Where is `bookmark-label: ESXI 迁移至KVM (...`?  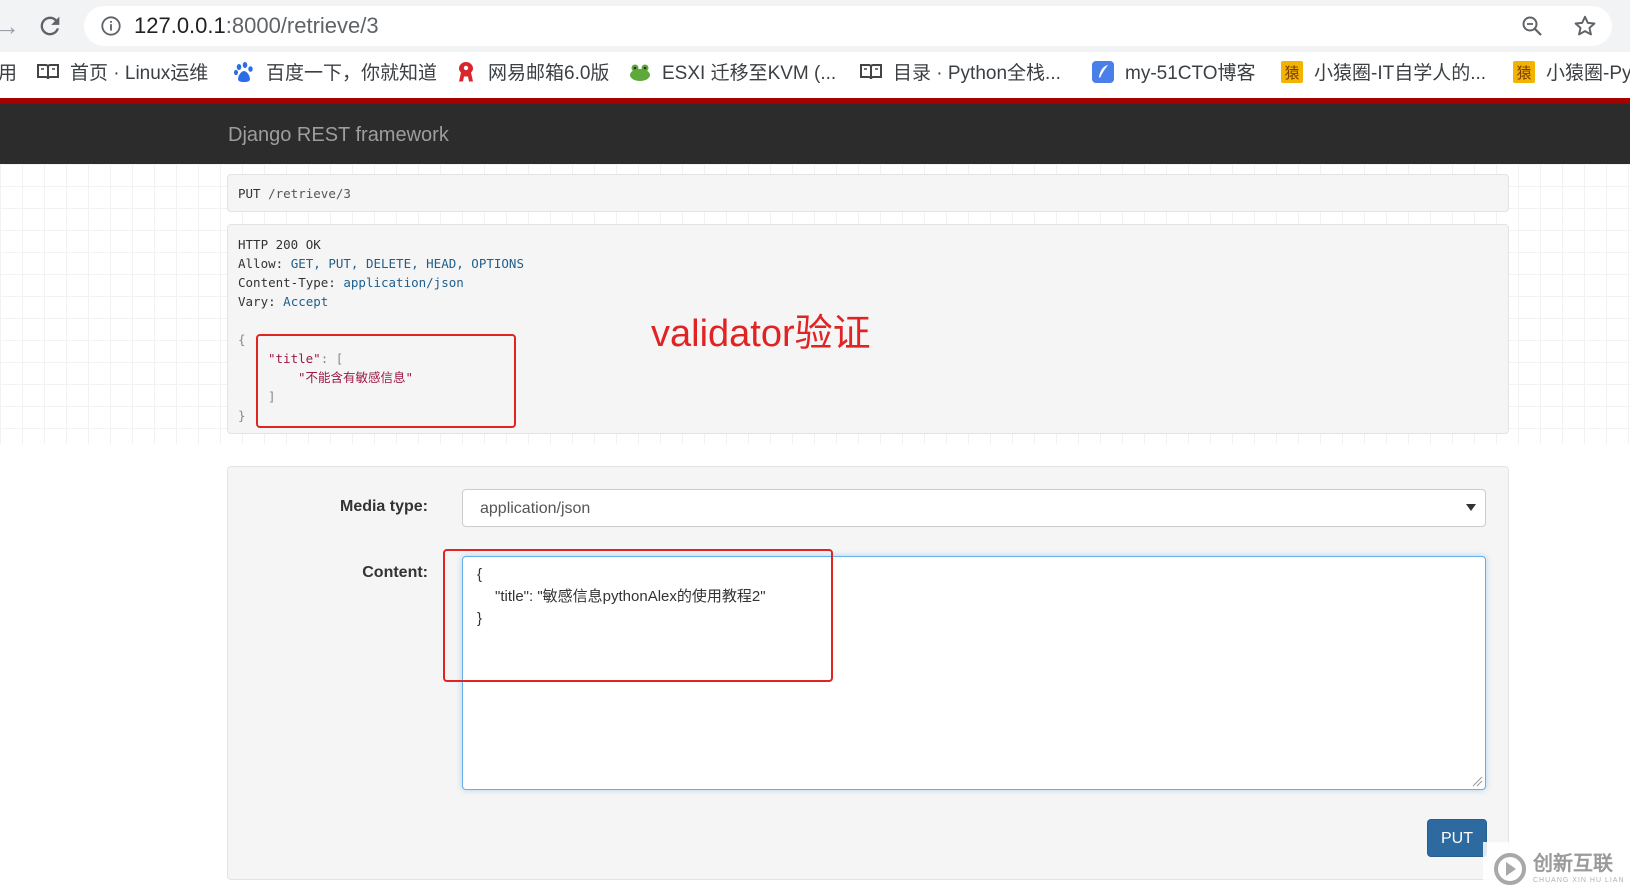
bookmark-label: ESXI 迁移至KVM (... is located at coordinates (749, 73).